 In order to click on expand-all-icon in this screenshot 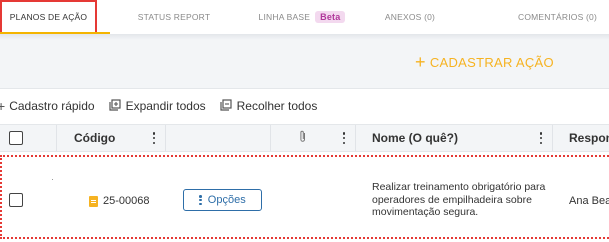, I will do `click(114, 106)`.